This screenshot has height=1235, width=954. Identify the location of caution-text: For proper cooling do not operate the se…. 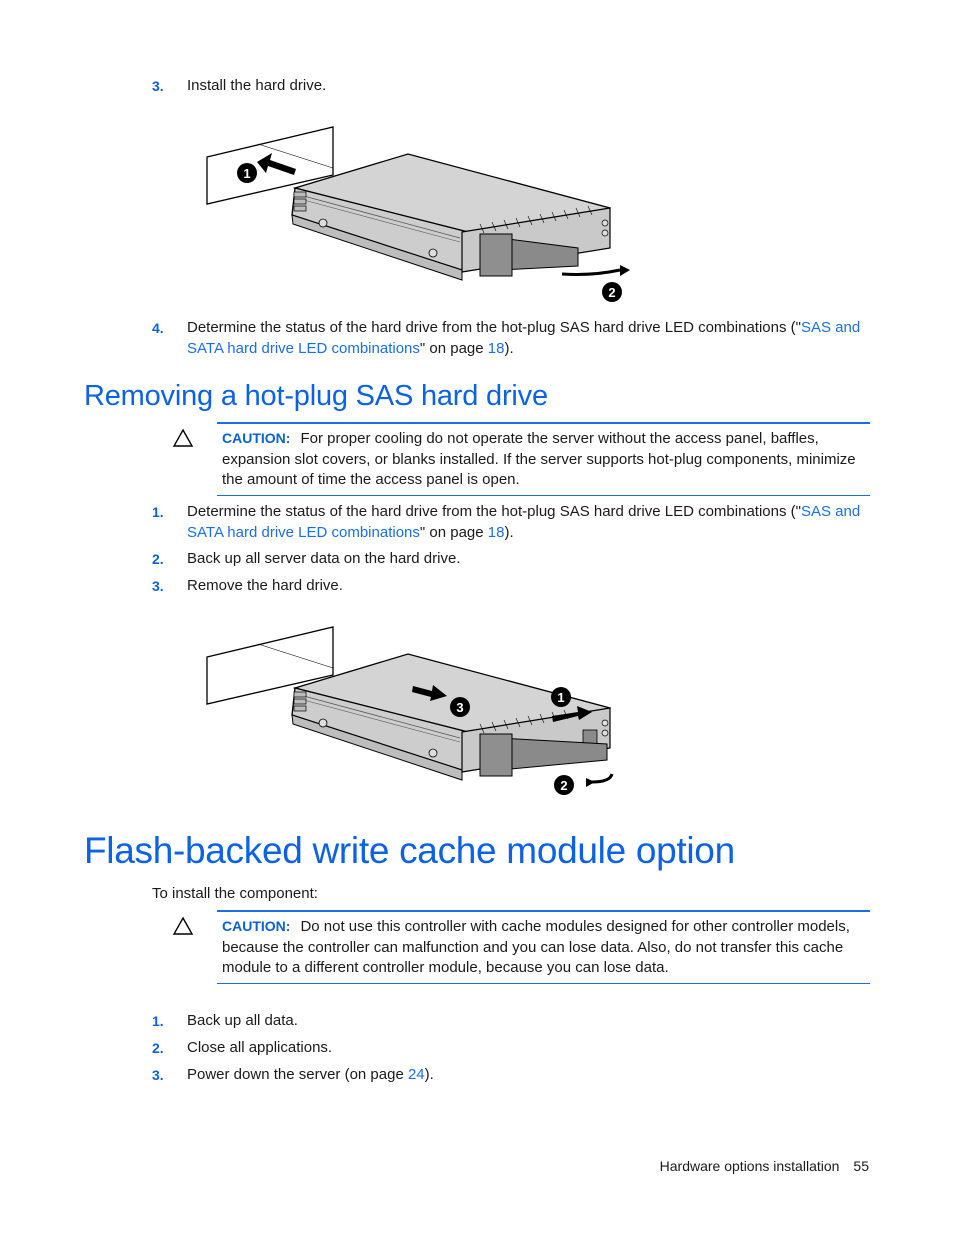
(539, 459).